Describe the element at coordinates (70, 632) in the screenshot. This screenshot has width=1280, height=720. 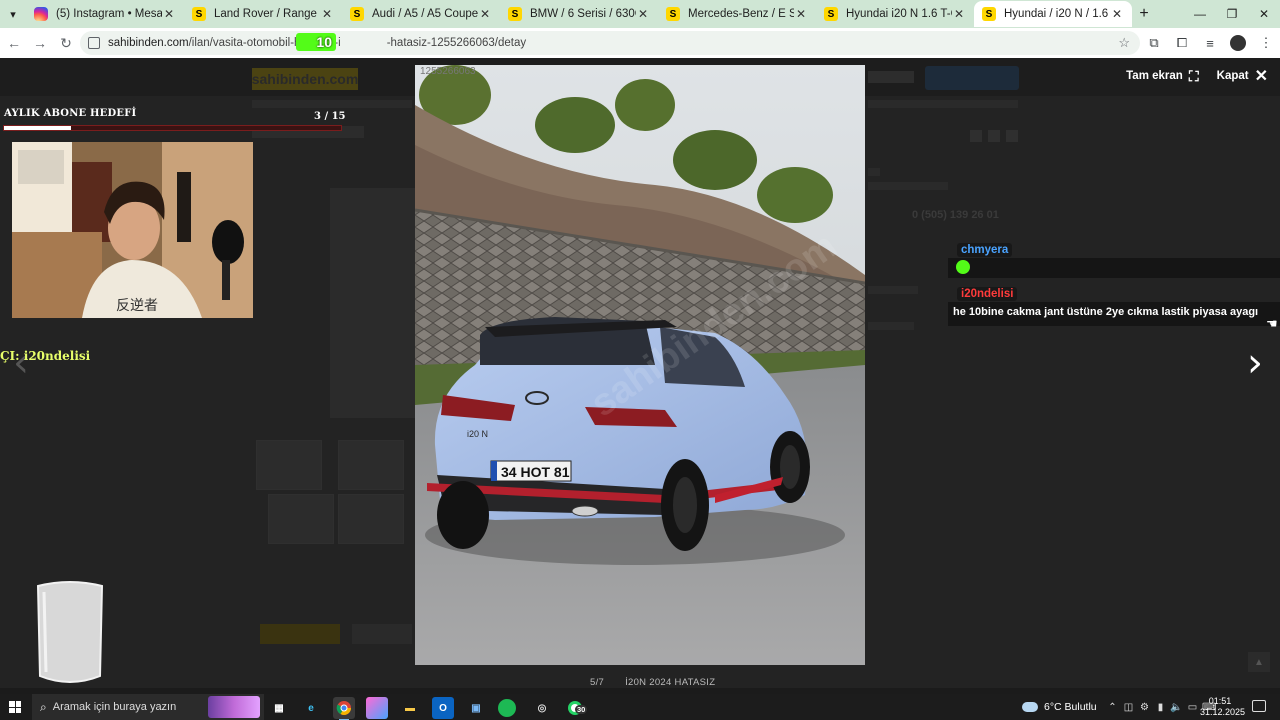
I see `glass-cup-image` at that location.